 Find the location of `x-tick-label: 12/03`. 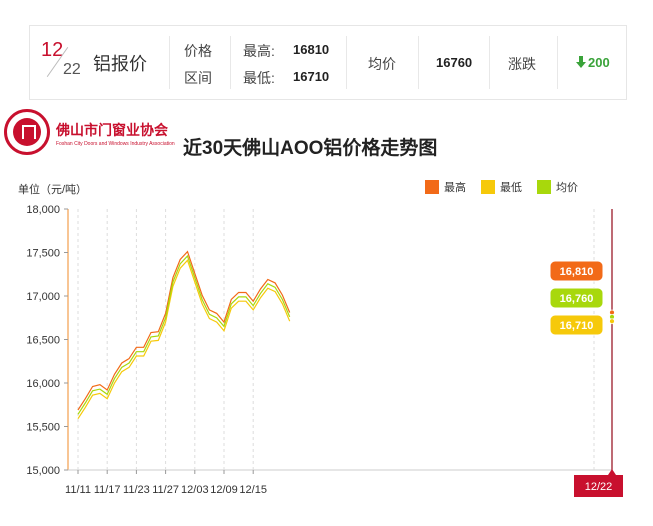

x-tick-label: 12/03 is located at coordinates (195, 490).